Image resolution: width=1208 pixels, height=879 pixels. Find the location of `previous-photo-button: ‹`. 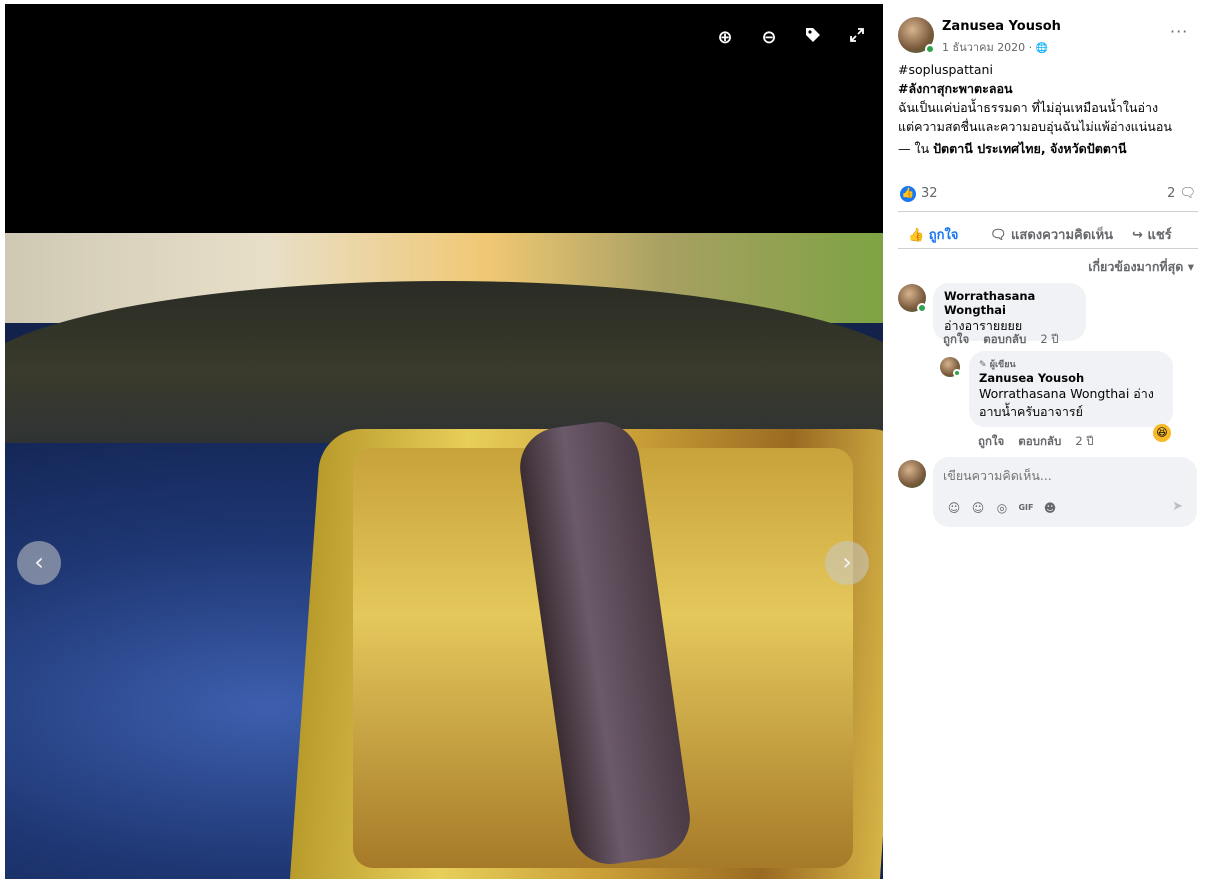

previous-photo-button: ‹ is located at coordinates (39, 563).